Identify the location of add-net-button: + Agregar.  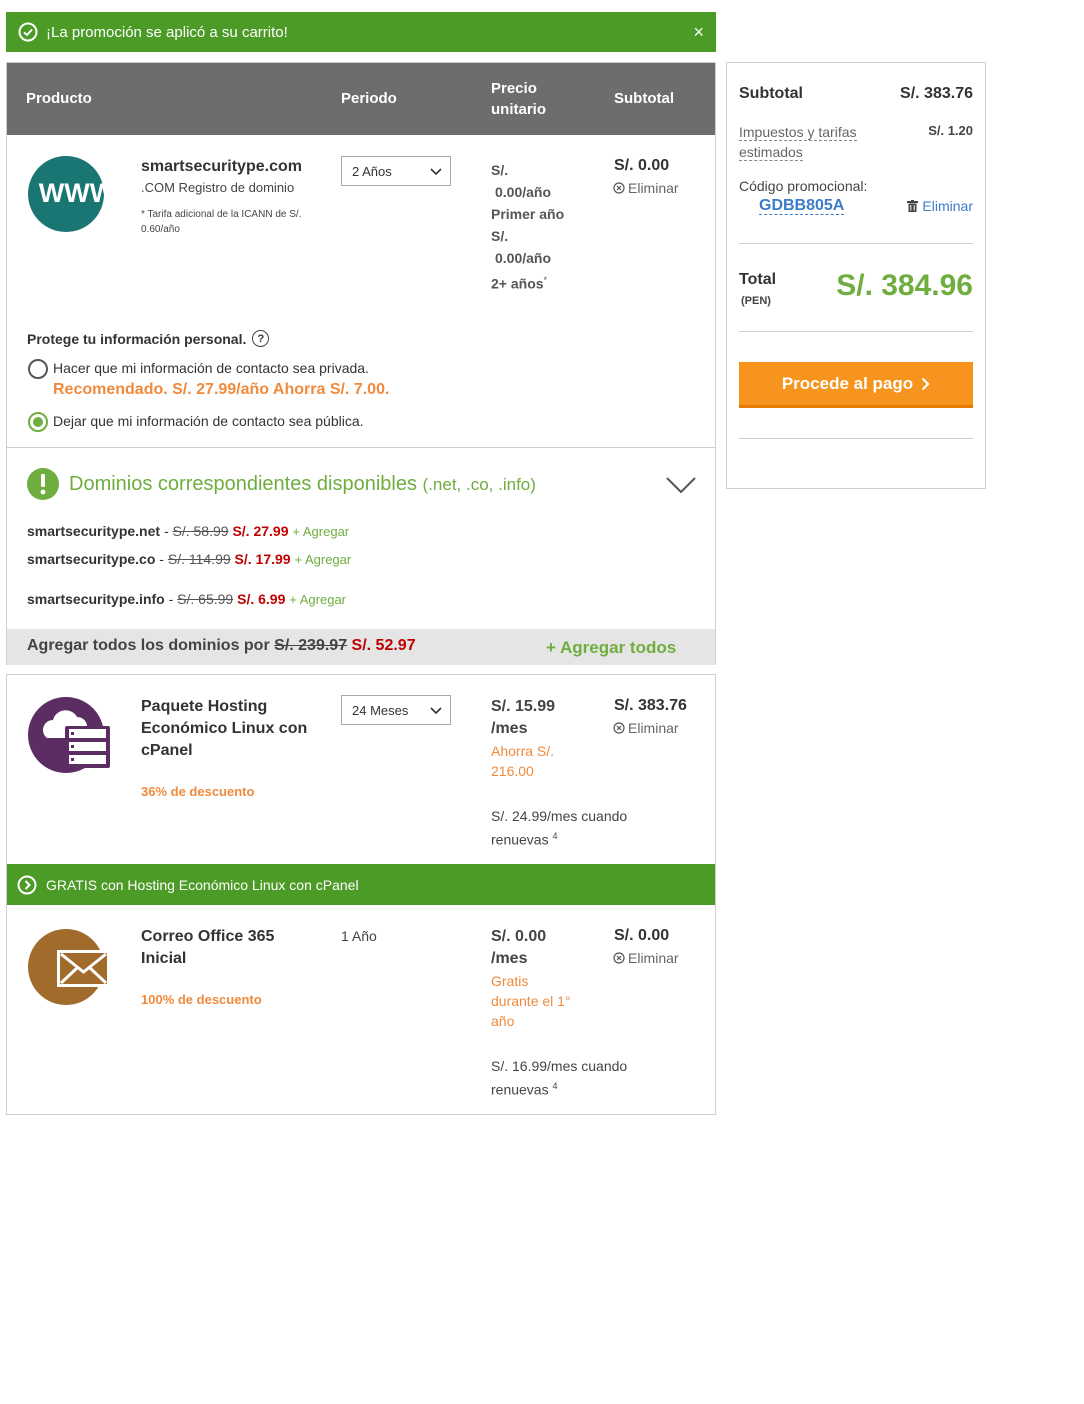
(320, 531).